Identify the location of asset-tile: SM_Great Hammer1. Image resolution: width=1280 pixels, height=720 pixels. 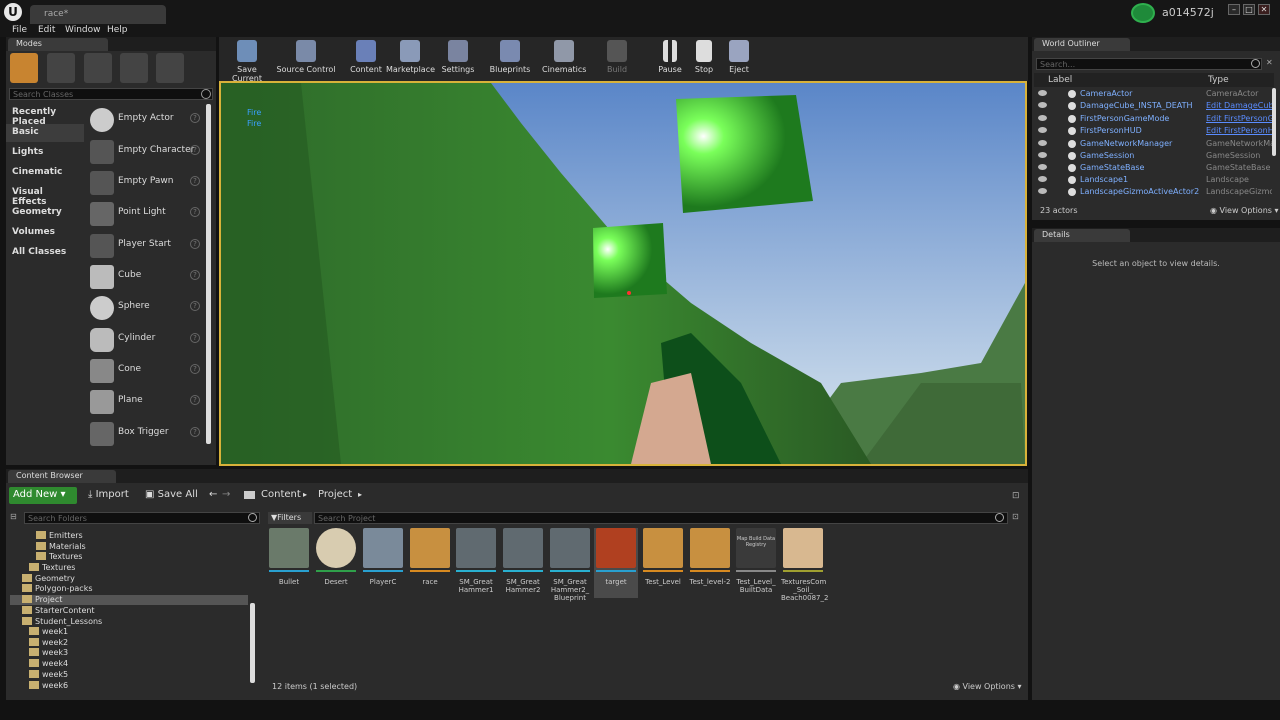
(476, 563).